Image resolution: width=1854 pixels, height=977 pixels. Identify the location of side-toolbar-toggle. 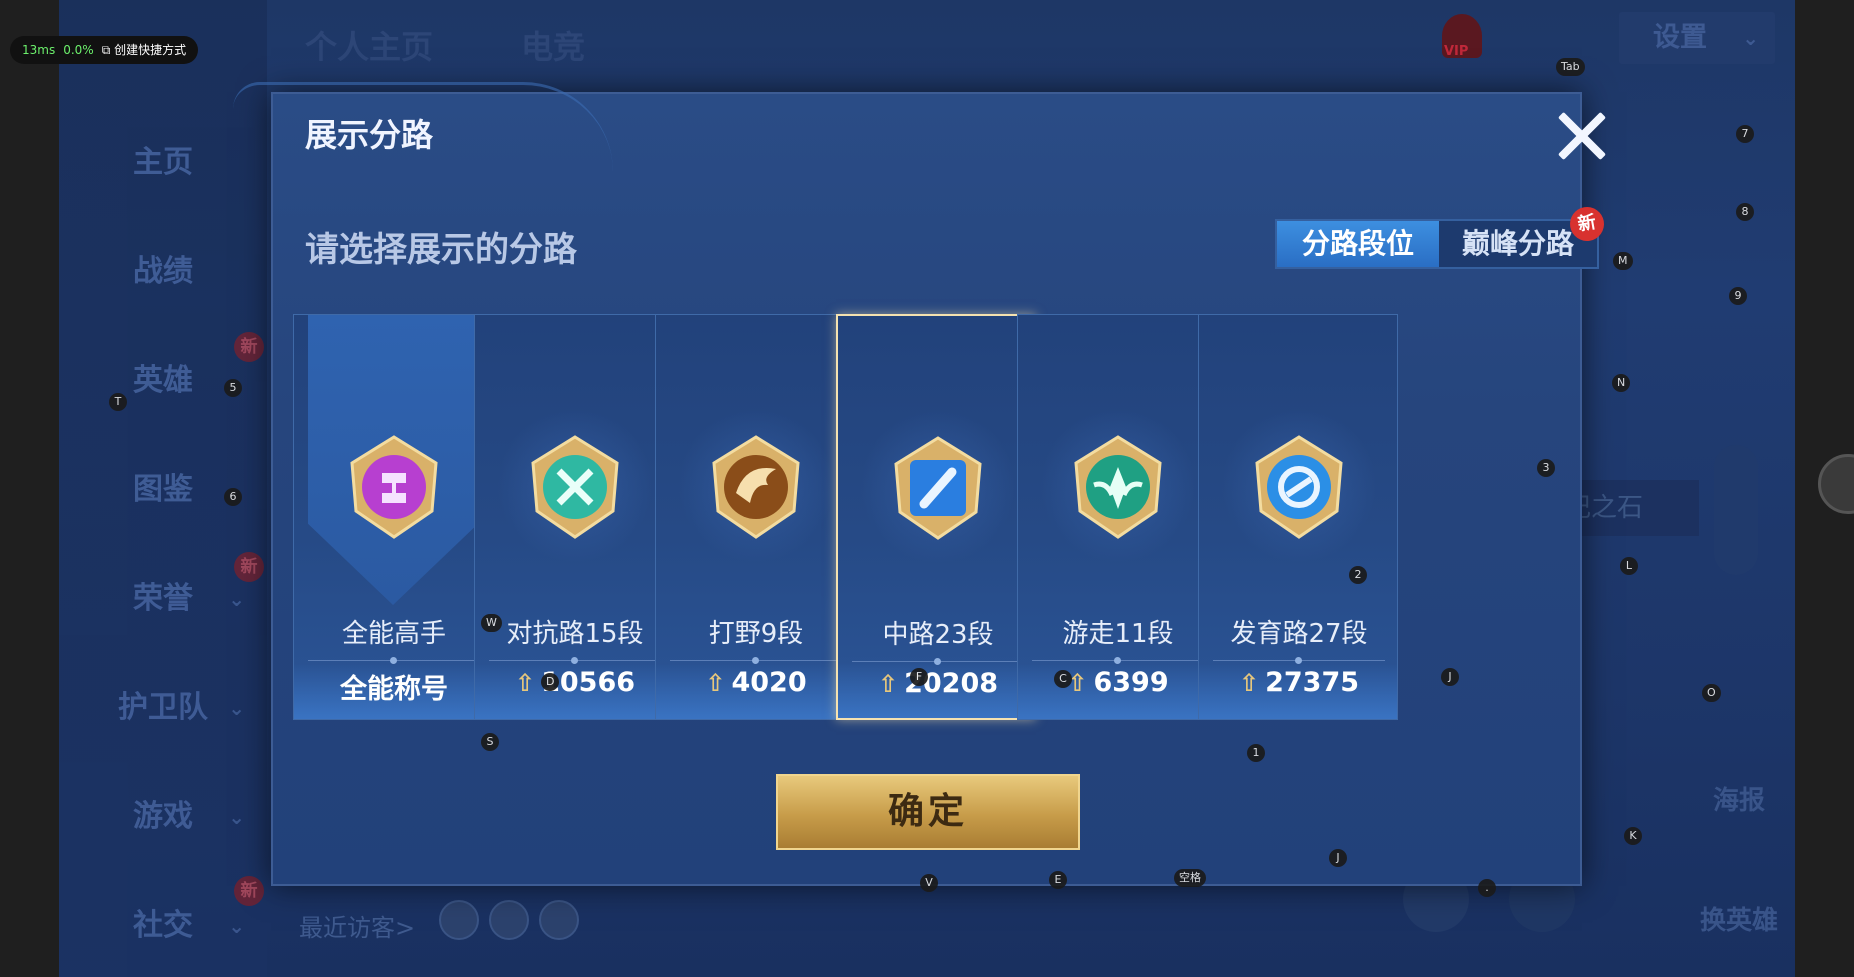
(1836, 484).